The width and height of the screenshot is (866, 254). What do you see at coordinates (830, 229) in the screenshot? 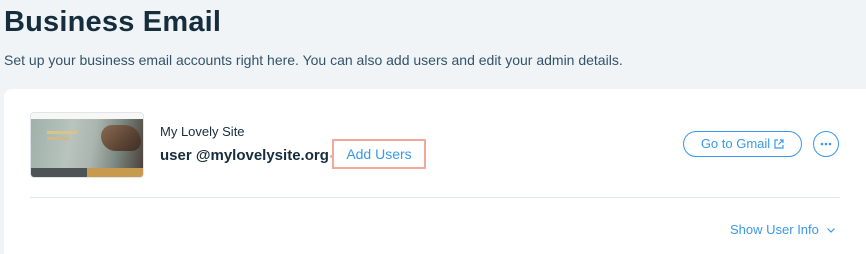
I see `chevron-down-icon` at bounding box center [830, 229].